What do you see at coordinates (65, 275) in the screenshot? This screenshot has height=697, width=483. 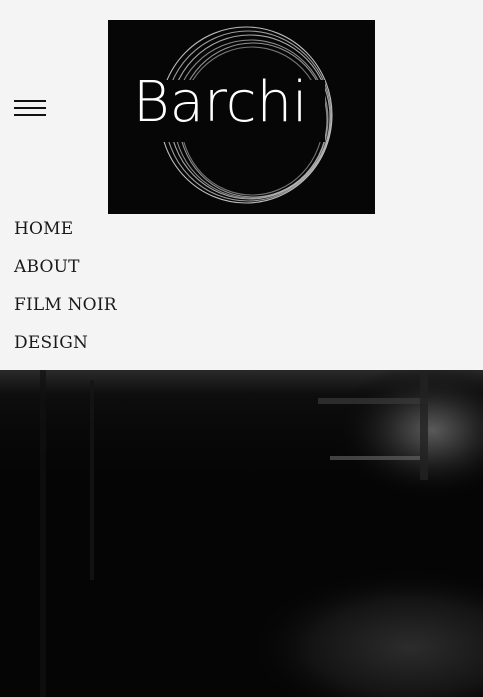 I see `nav-item-about: ABOUT` at bounding box center [65, 275].